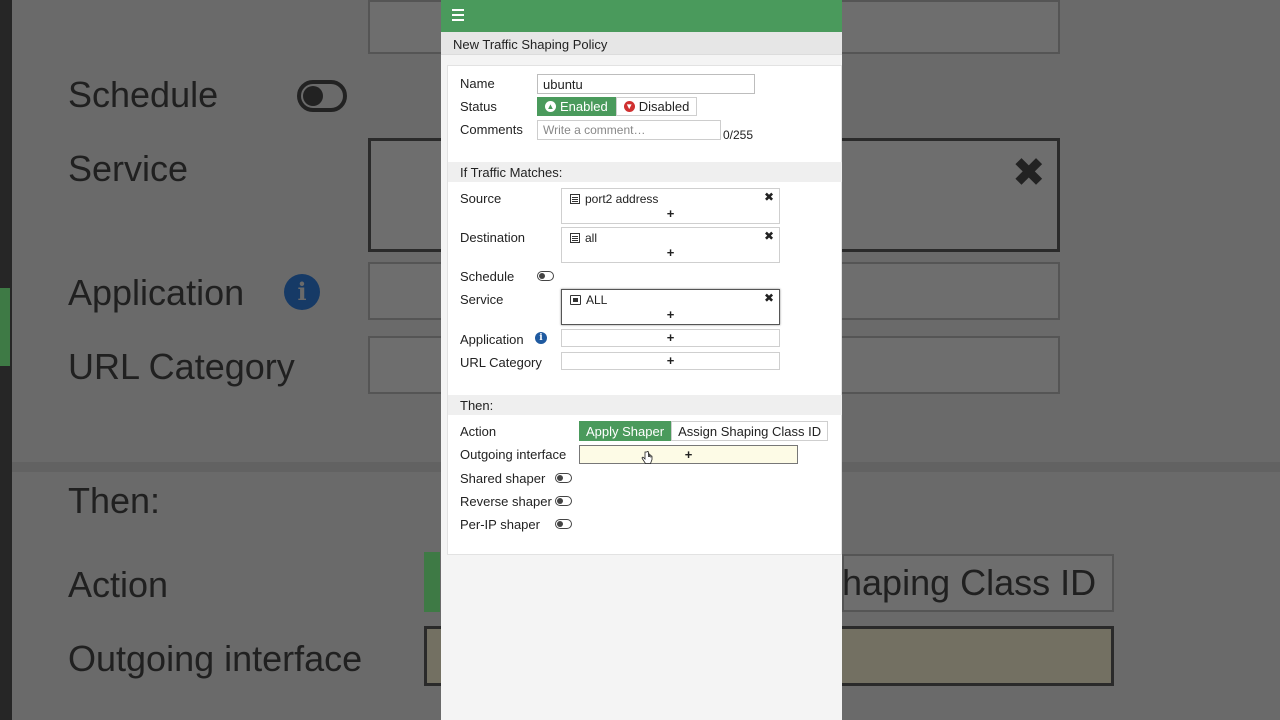 The width and height of the screenshot is (1280, 720). What do you see at coordinates (482, 299) in the screenshot?
I see `service-label: Service` at bounding box center [482, 299].